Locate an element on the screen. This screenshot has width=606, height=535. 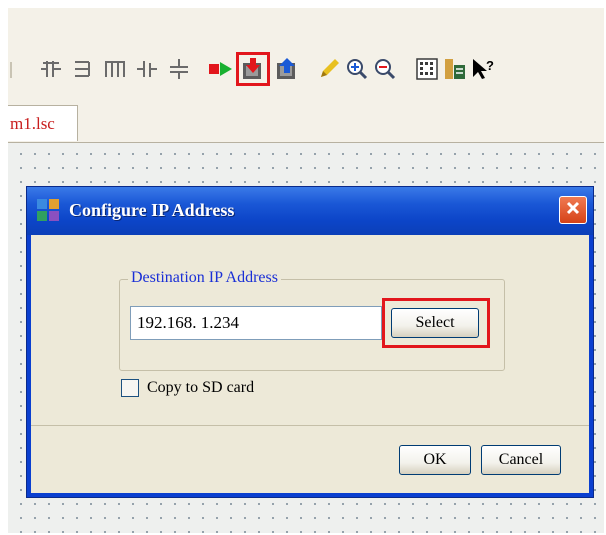
help-pointer-icon: ? is located at coordinates (483, 69).